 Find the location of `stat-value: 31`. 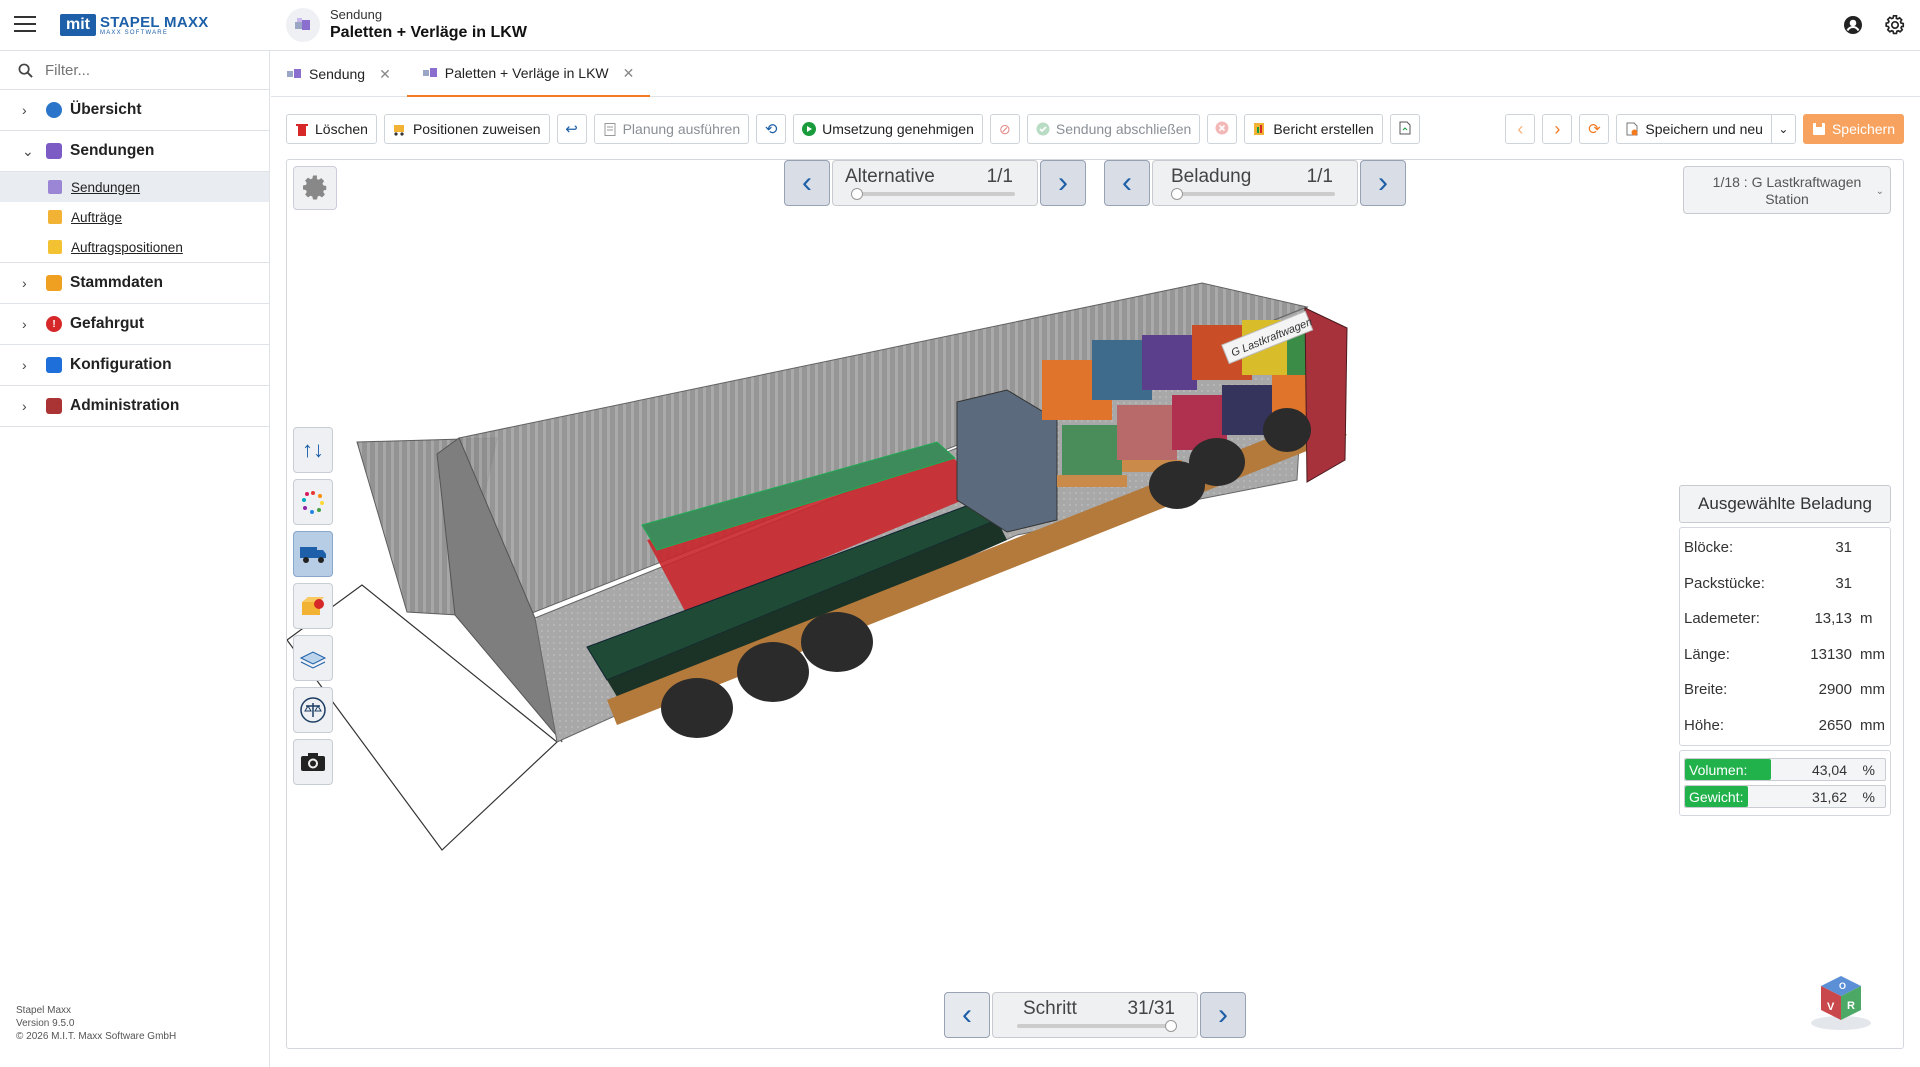

stat-value: 31 is located at coordinates (1843, 548).